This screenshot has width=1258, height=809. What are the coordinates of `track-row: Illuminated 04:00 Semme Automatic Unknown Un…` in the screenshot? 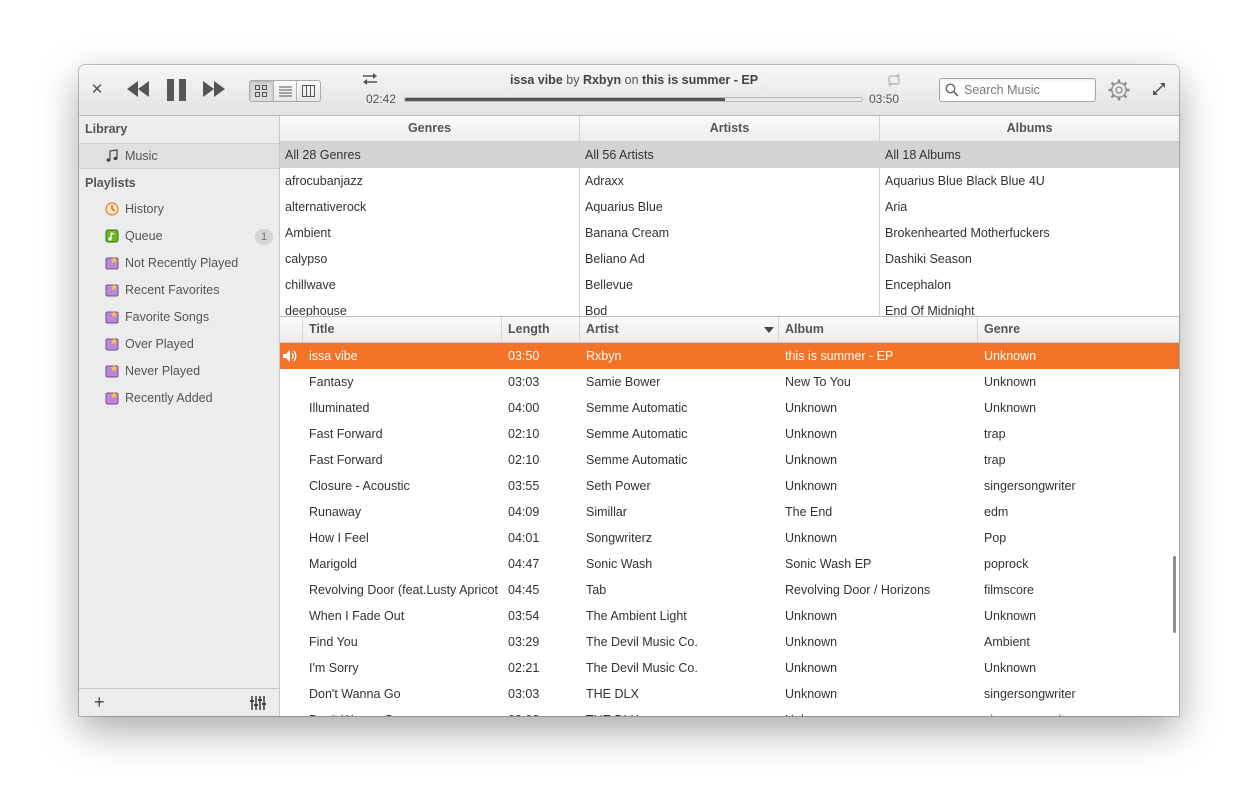 It's located at (729, 408).